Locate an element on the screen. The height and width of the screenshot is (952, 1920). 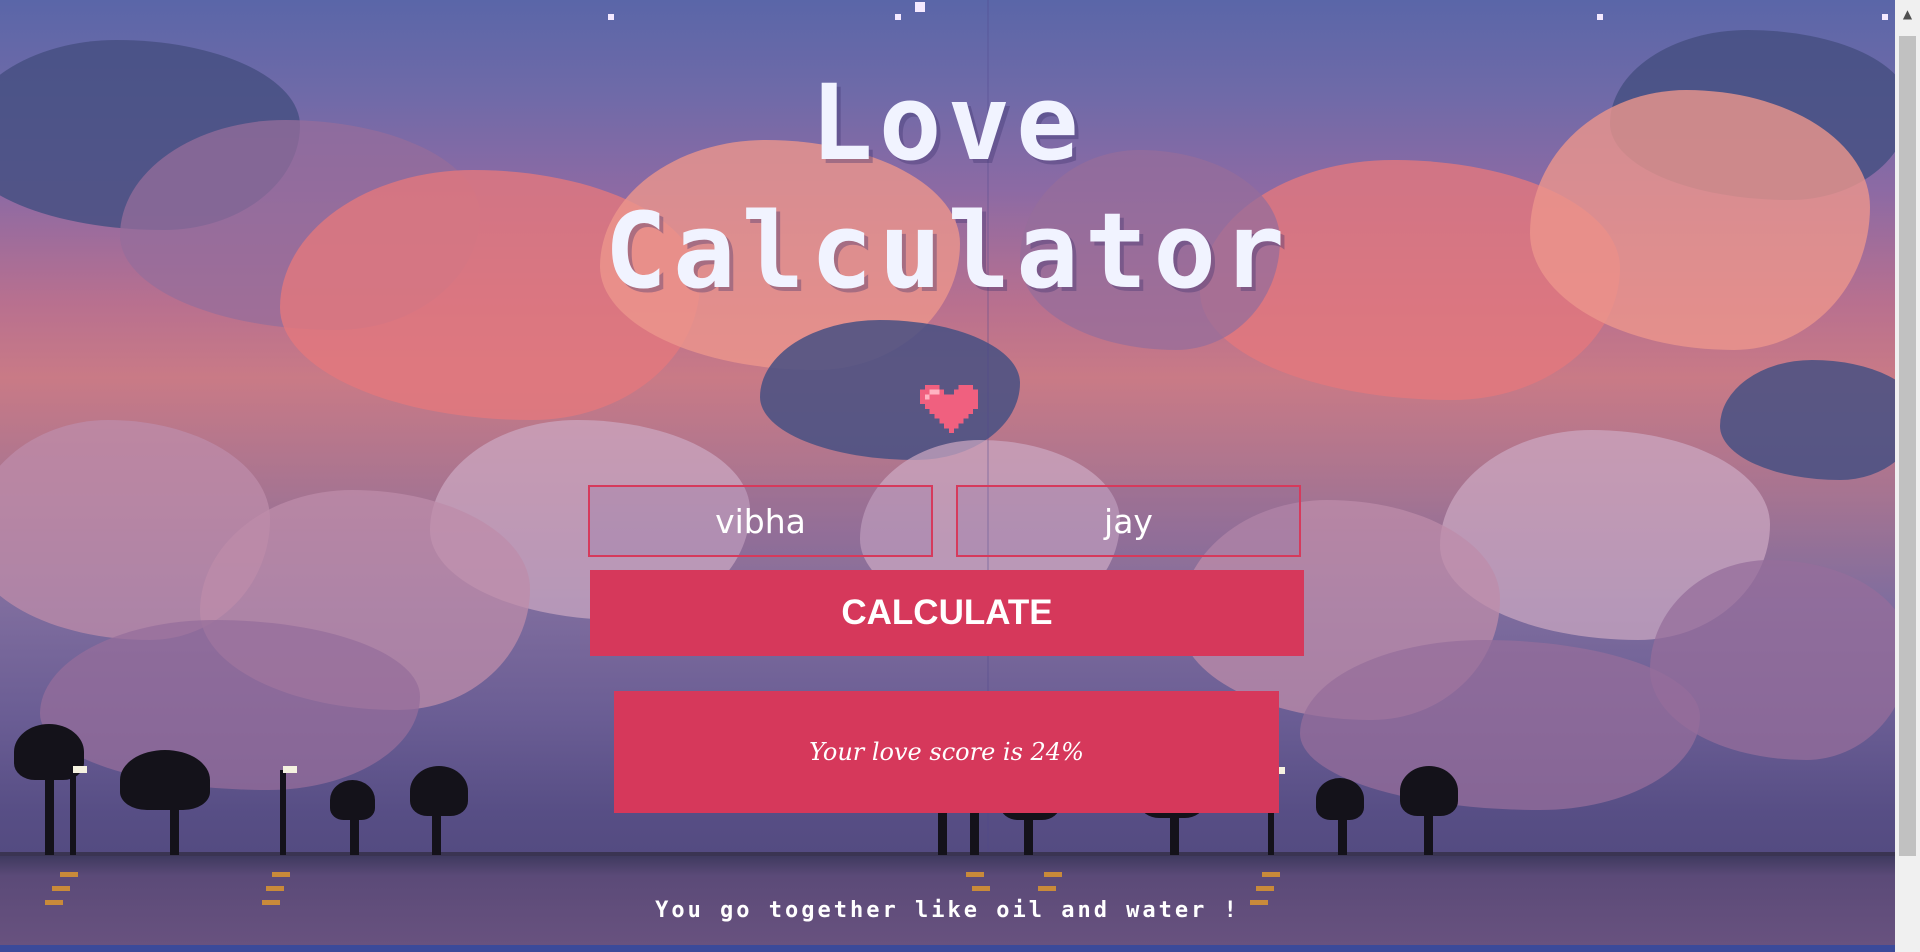
heart-icon is located at coordinates (949, 409).